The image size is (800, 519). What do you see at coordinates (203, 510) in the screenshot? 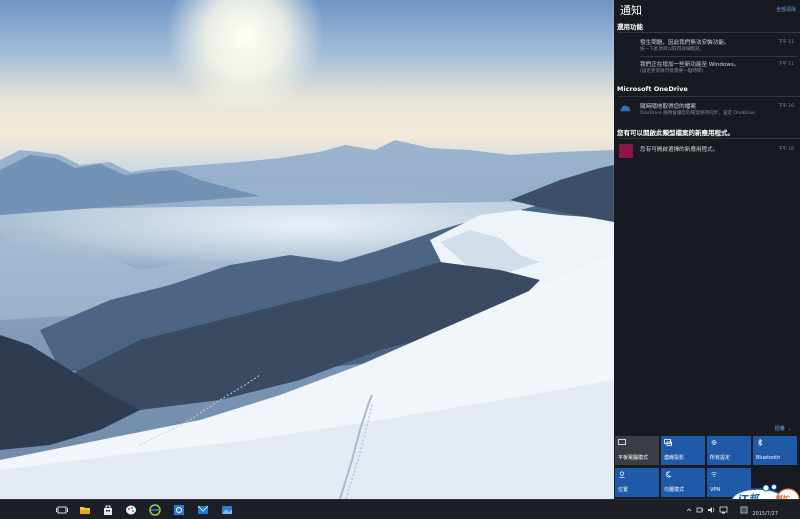
I see `mail-icon` at bounding box center [203, 510].